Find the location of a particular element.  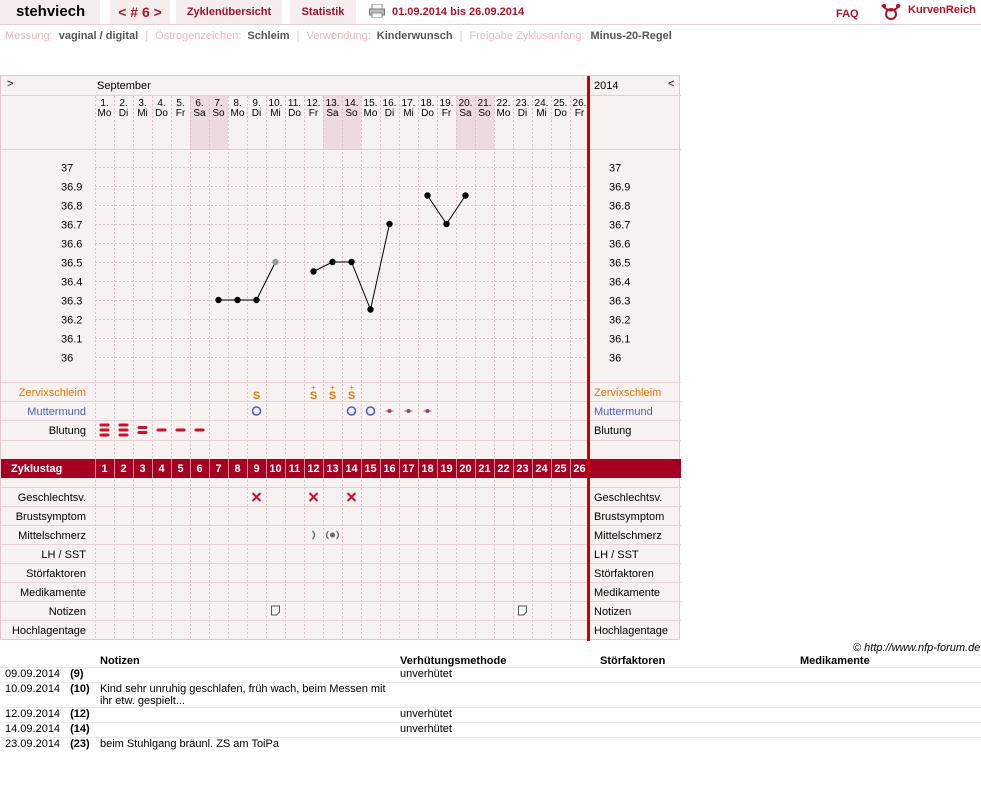

kurvenreich-logo: KurvenReich is located at coordinates (930, 12).